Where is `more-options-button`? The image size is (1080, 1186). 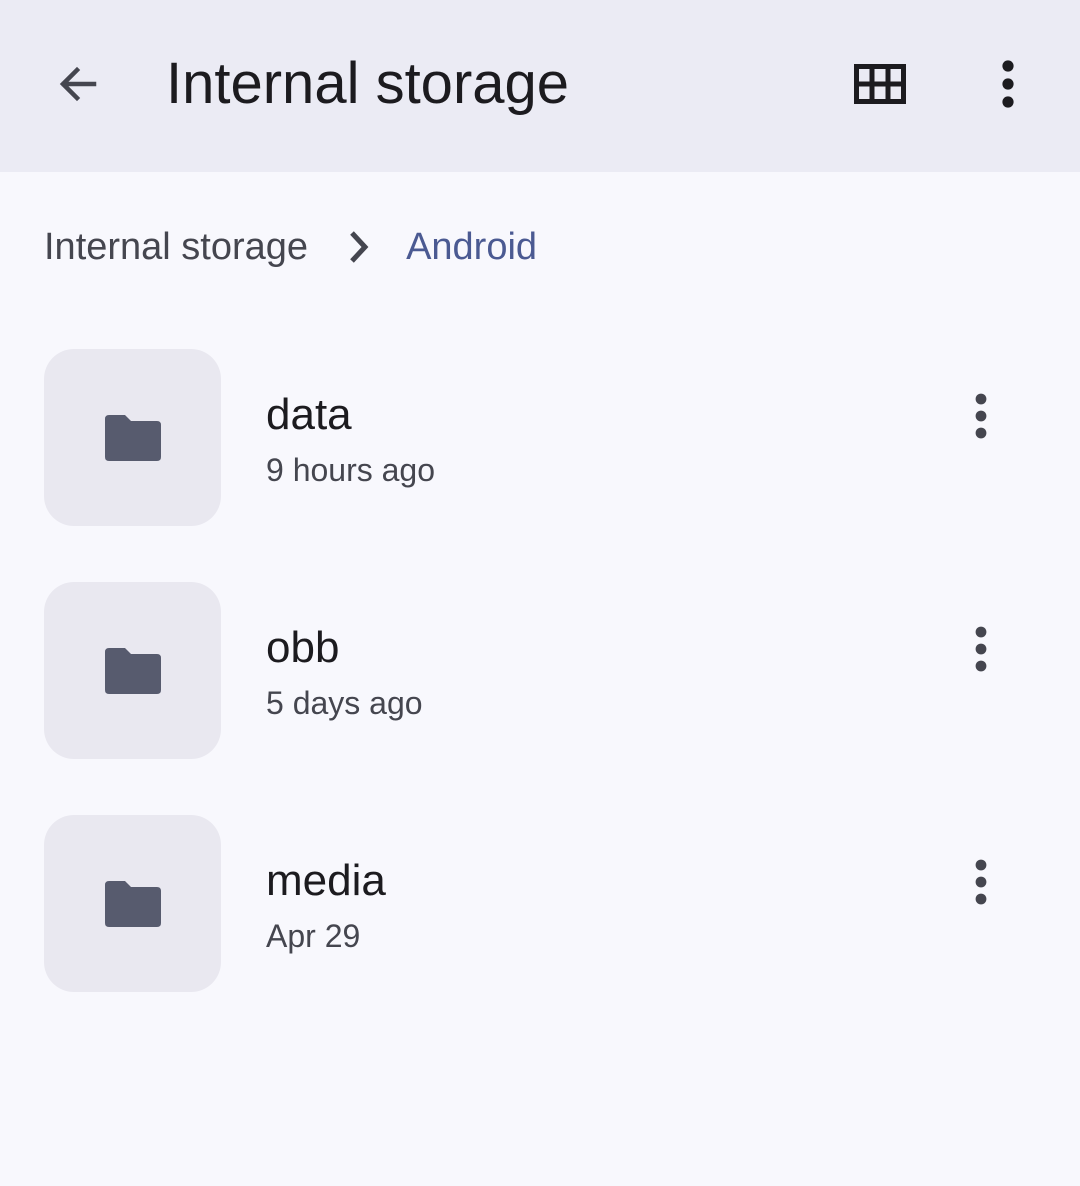
more-options-button is located at coordinates (1008, 84).